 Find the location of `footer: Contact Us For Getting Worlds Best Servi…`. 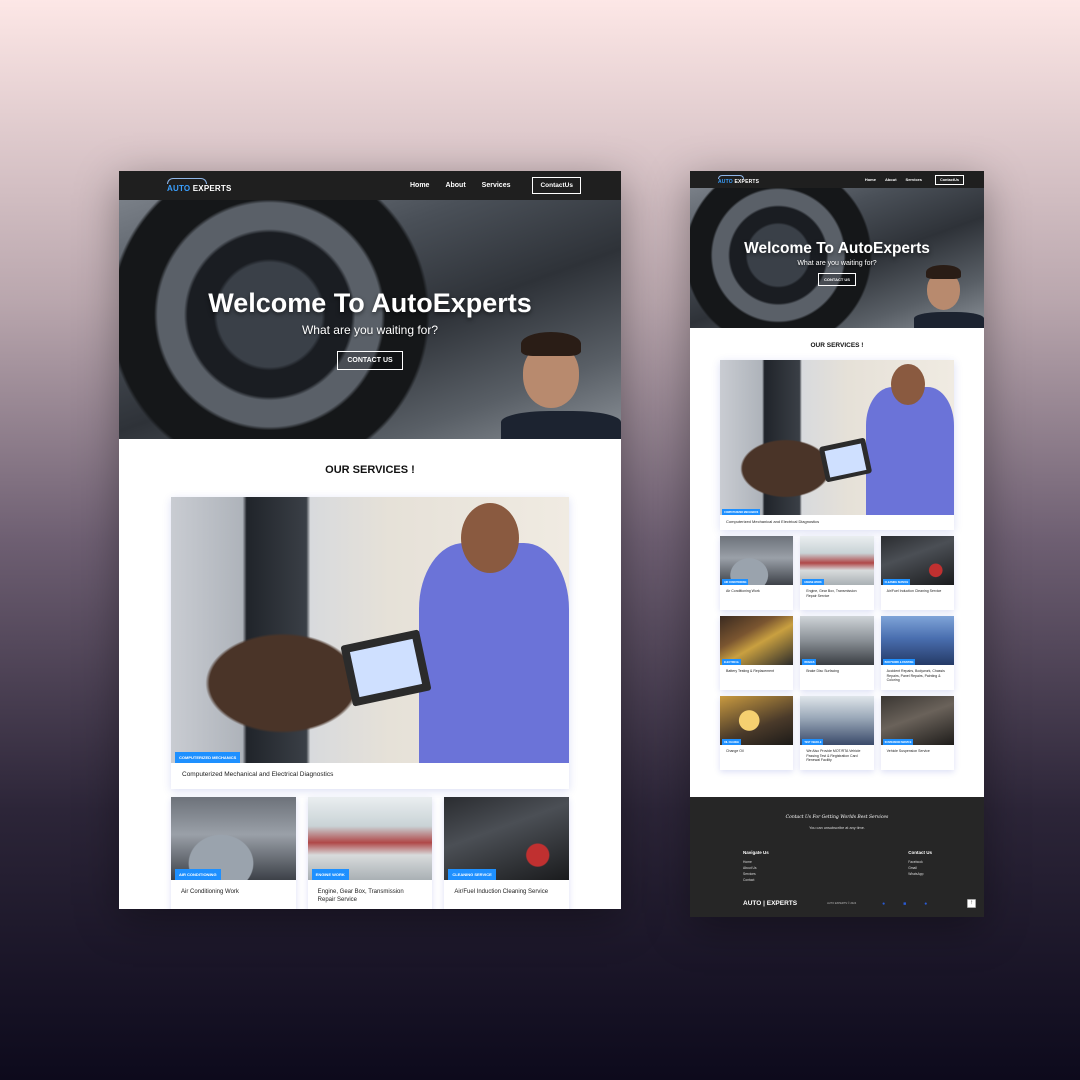

footer: Contact Us For Getting Worlds Best Servi… is located at coordinates (837, 857).